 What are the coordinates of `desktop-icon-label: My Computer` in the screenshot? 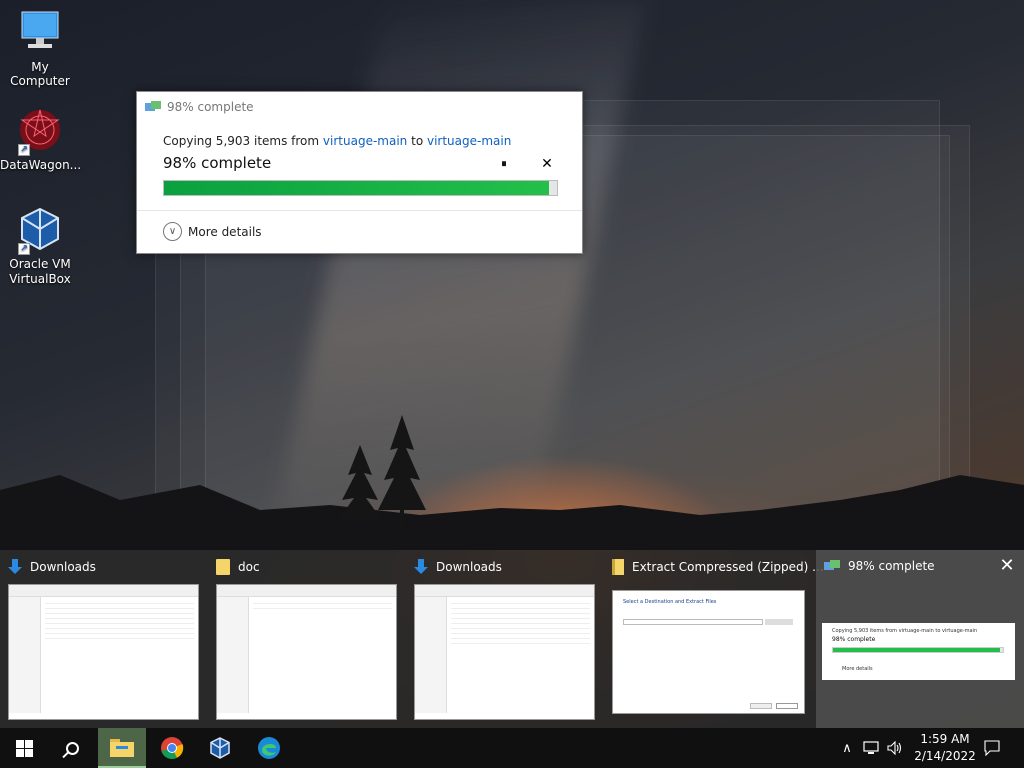 It's located at (40, 74).